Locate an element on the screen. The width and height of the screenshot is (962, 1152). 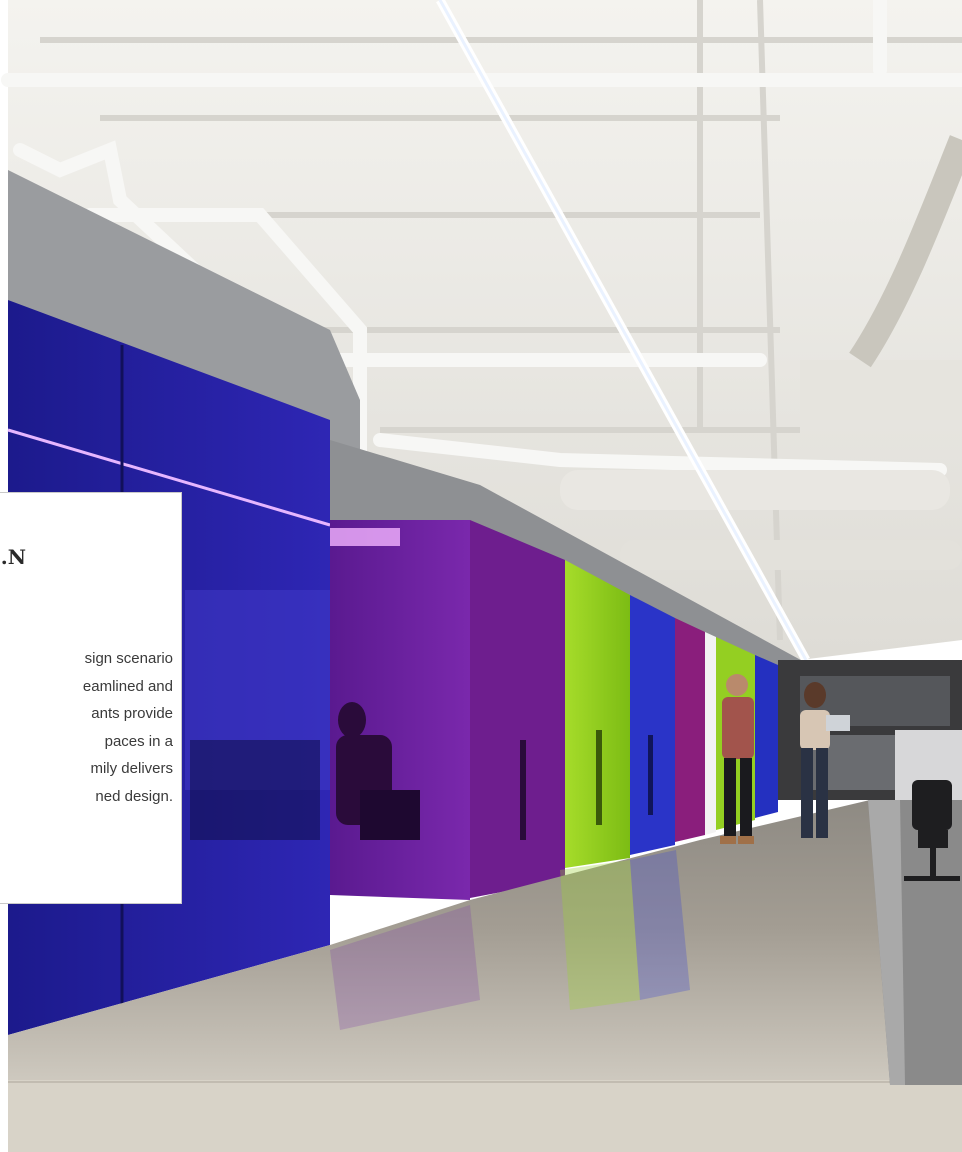
card-line: eamlined and is located at coordinates (127, 686).